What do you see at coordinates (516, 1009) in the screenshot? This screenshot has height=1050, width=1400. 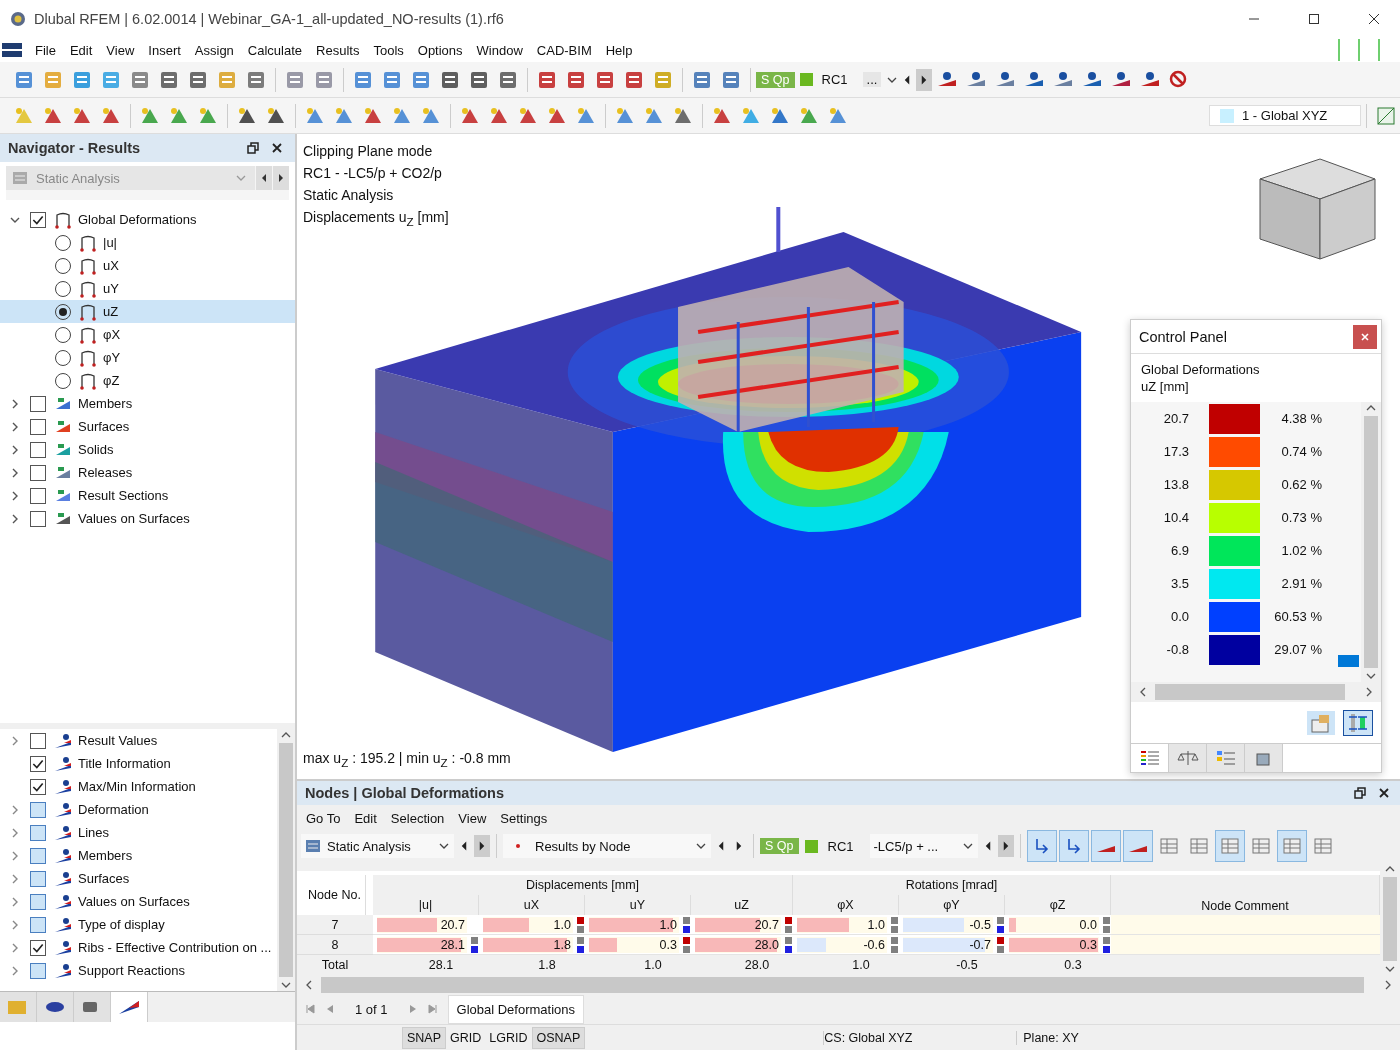 I see `sheet-tab: Global Deformations` at bounding box center [516, 1009].